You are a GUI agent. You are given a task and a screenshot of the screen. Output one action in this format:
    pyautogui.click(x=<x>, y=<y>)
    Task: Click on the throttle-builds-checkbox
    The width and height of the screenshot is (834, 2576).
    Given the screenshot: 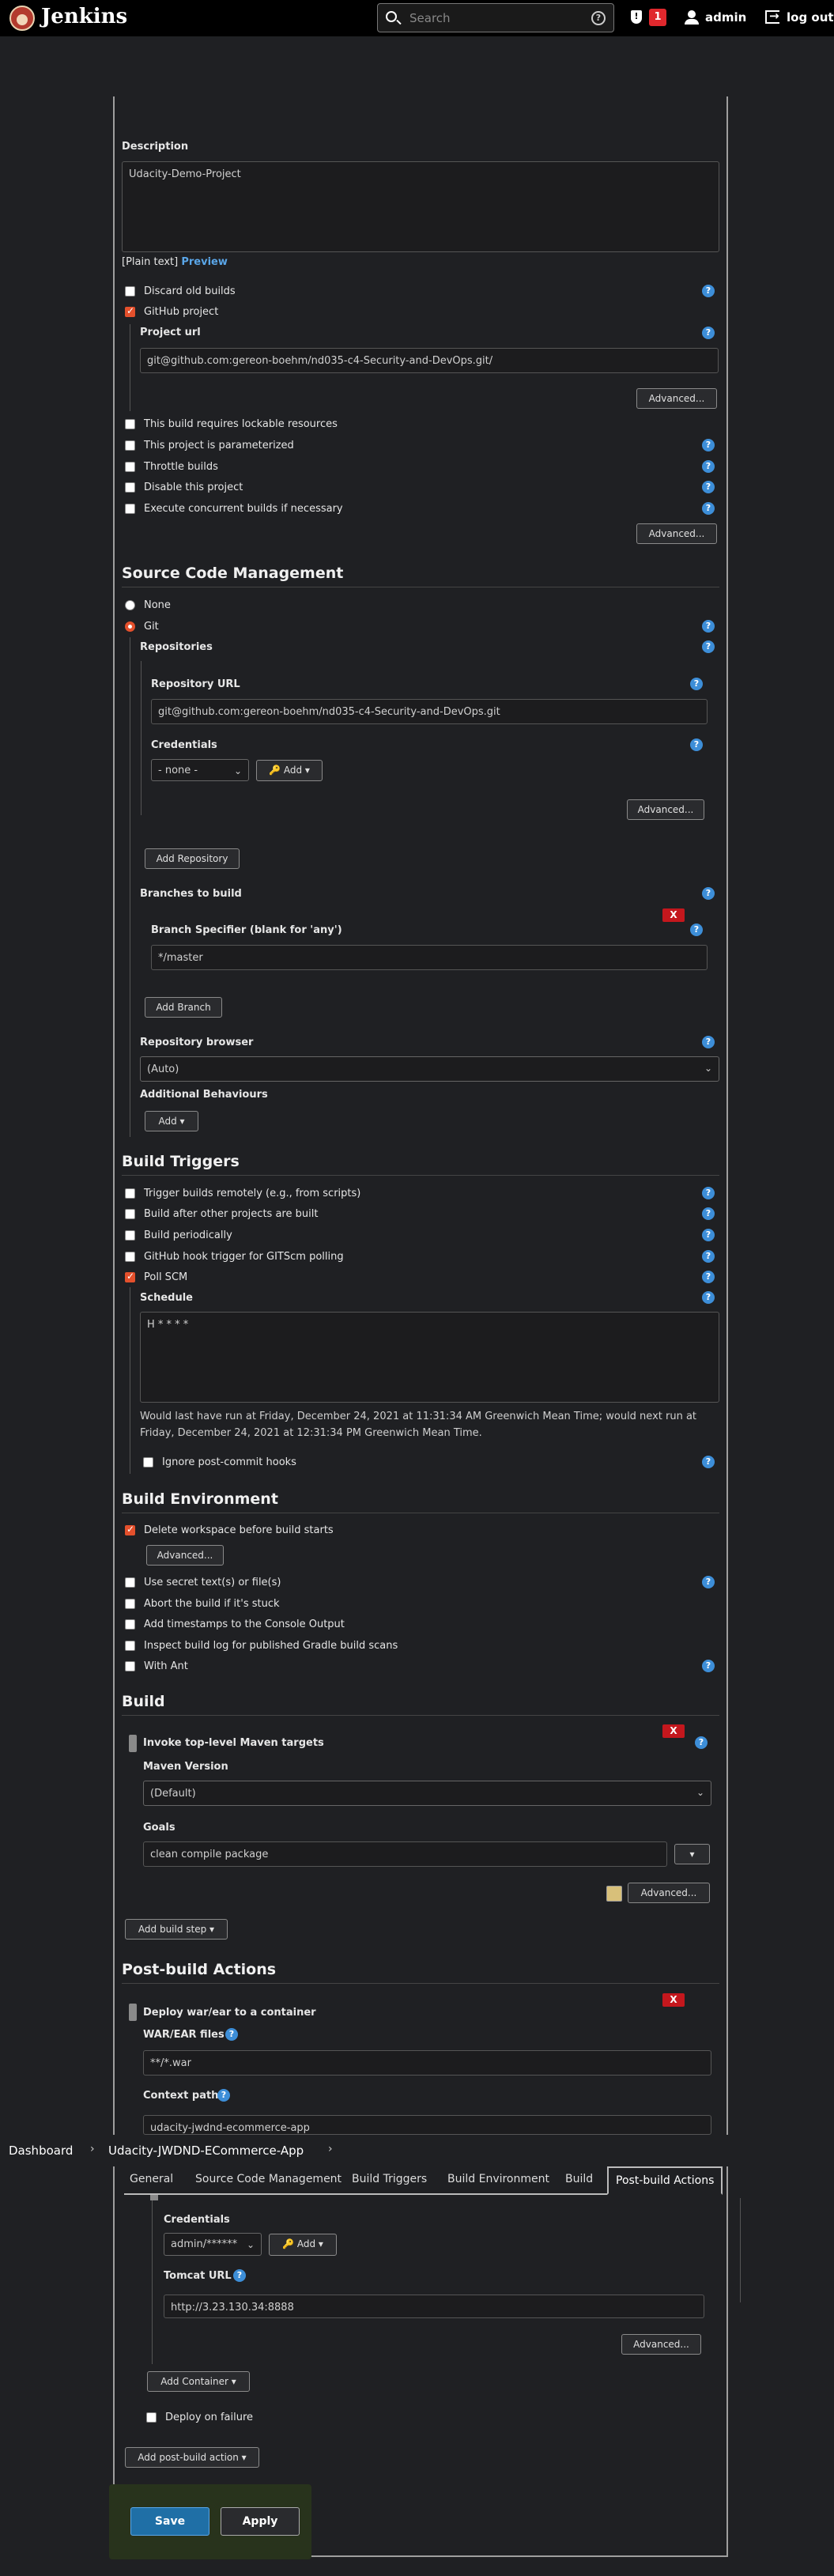 What is the action you would take?
    pyautogui.click(x=130, y=467)
    